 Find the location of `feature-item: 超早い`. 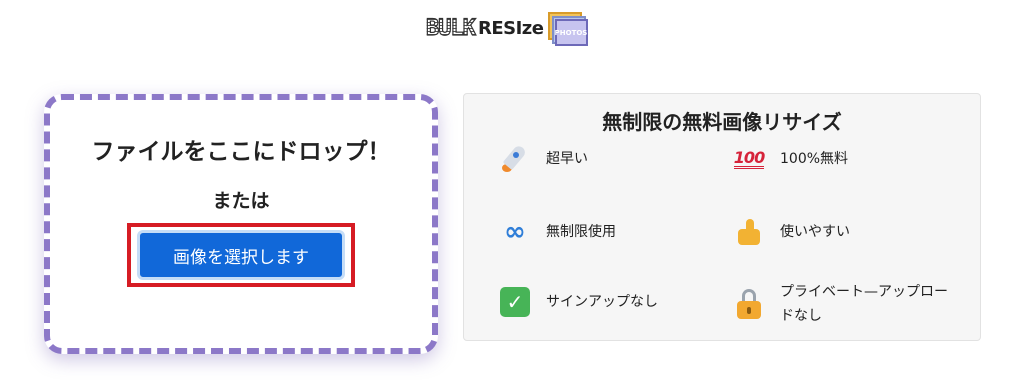

feature-item: 超早い is located at coordinates (543, 159).